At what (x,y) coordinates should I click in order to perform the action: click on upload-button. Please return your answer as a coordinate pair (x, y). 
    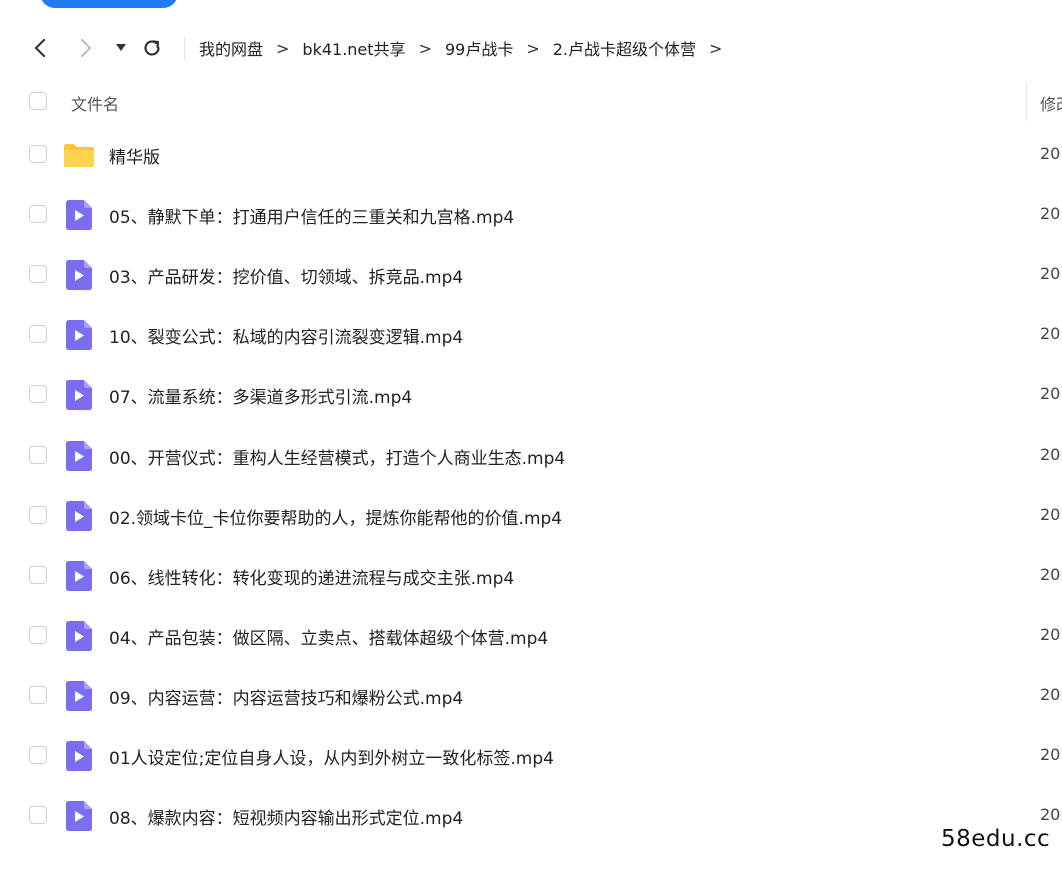
    Looking at the image, I should click on (109, 4).